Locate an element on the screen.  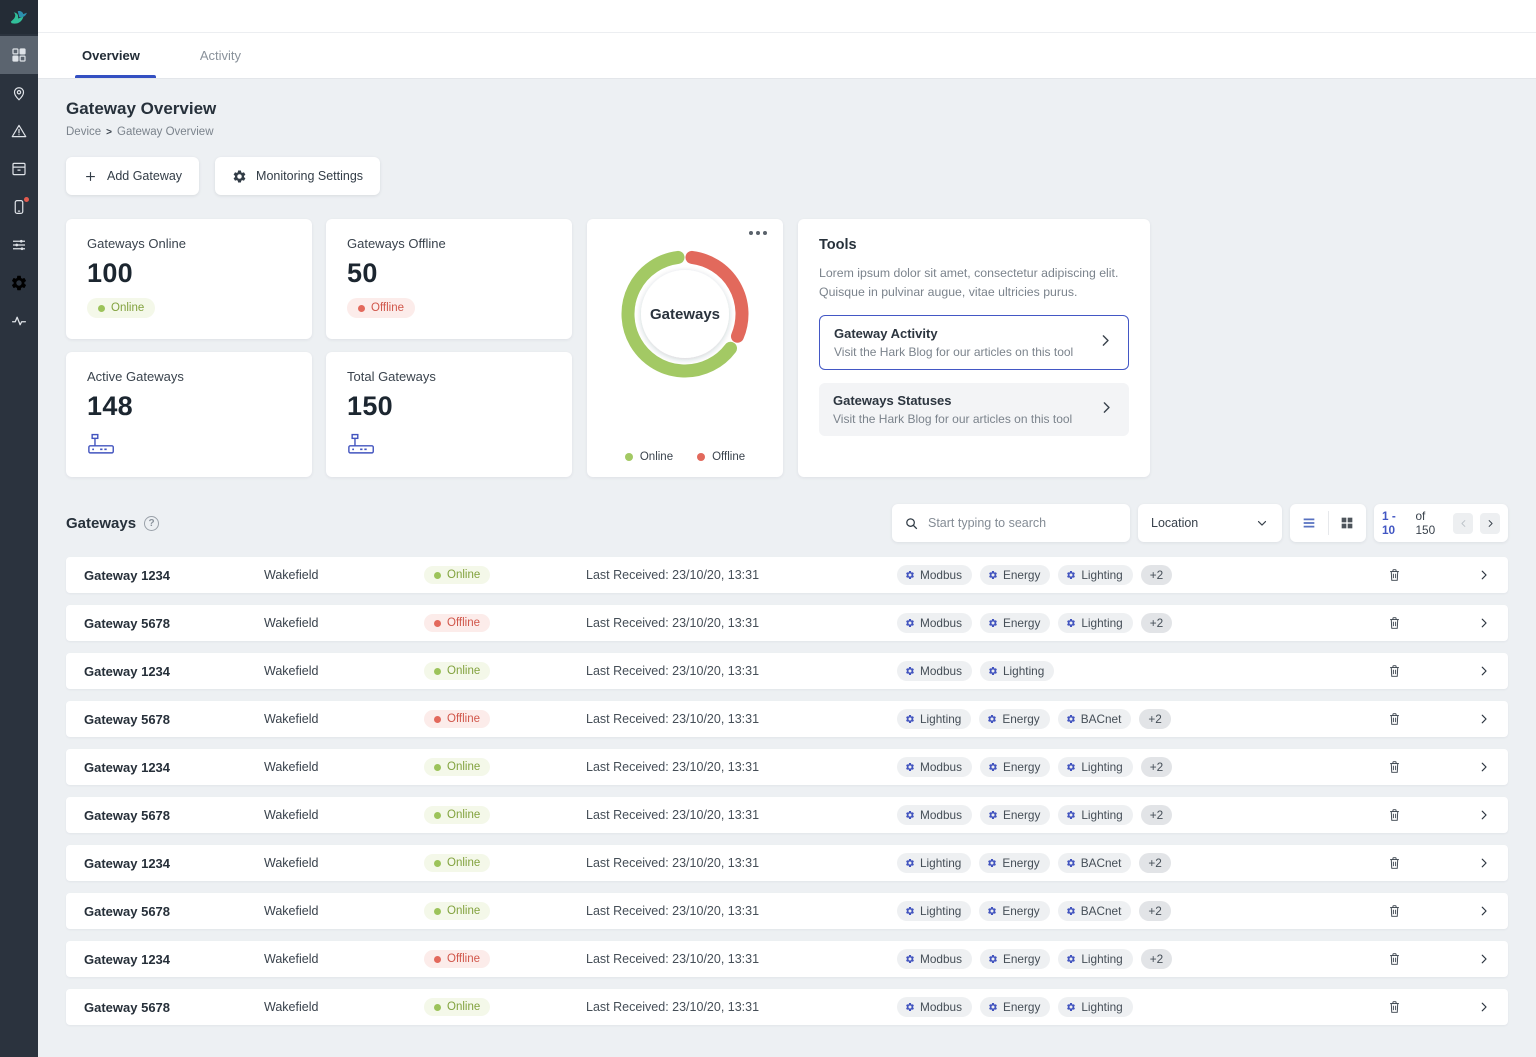
tool-title: Gateway Activity is located at coordinates (886, 334).